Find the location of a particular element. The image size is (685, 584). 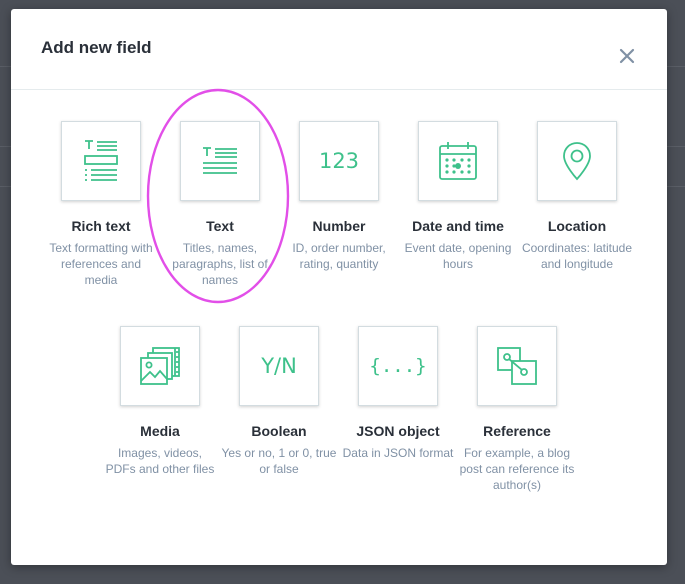

close-icon is located at coordinates (627, 56).